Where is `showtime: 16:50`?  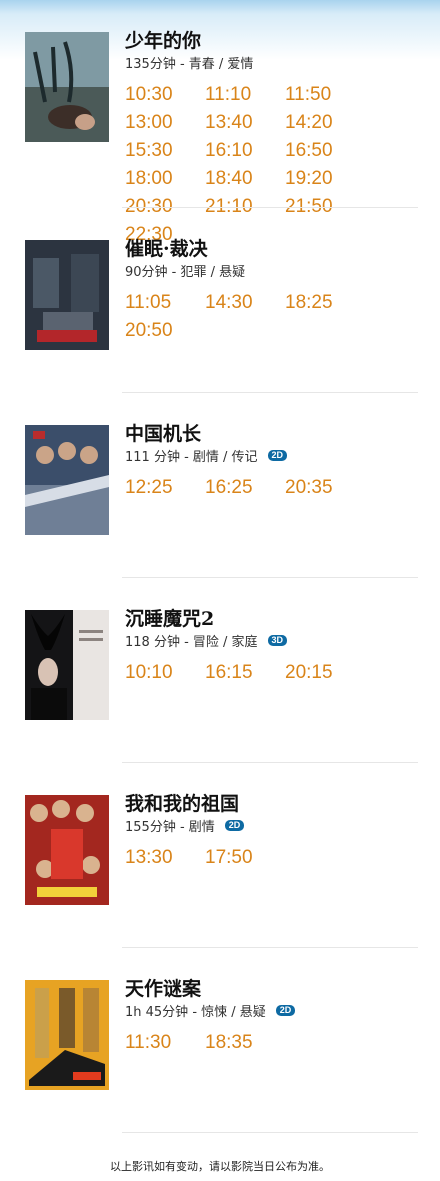
showtime: 16:50 is located at coordinates (325, 151).